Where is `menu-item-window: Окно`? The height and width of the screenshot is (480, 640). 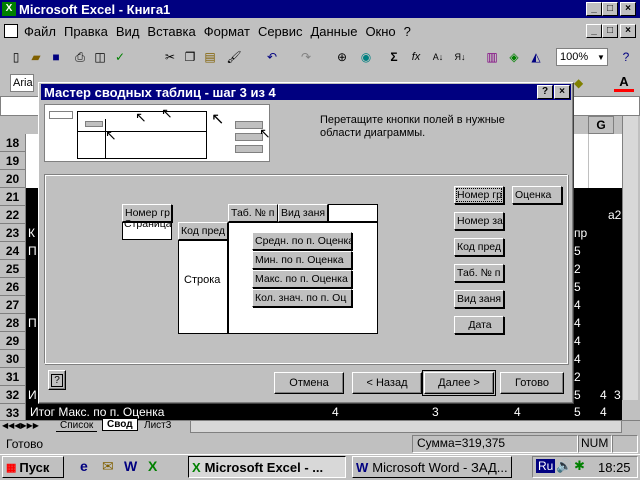
menu-item-window: Окно is located at coordinates (380, 31).